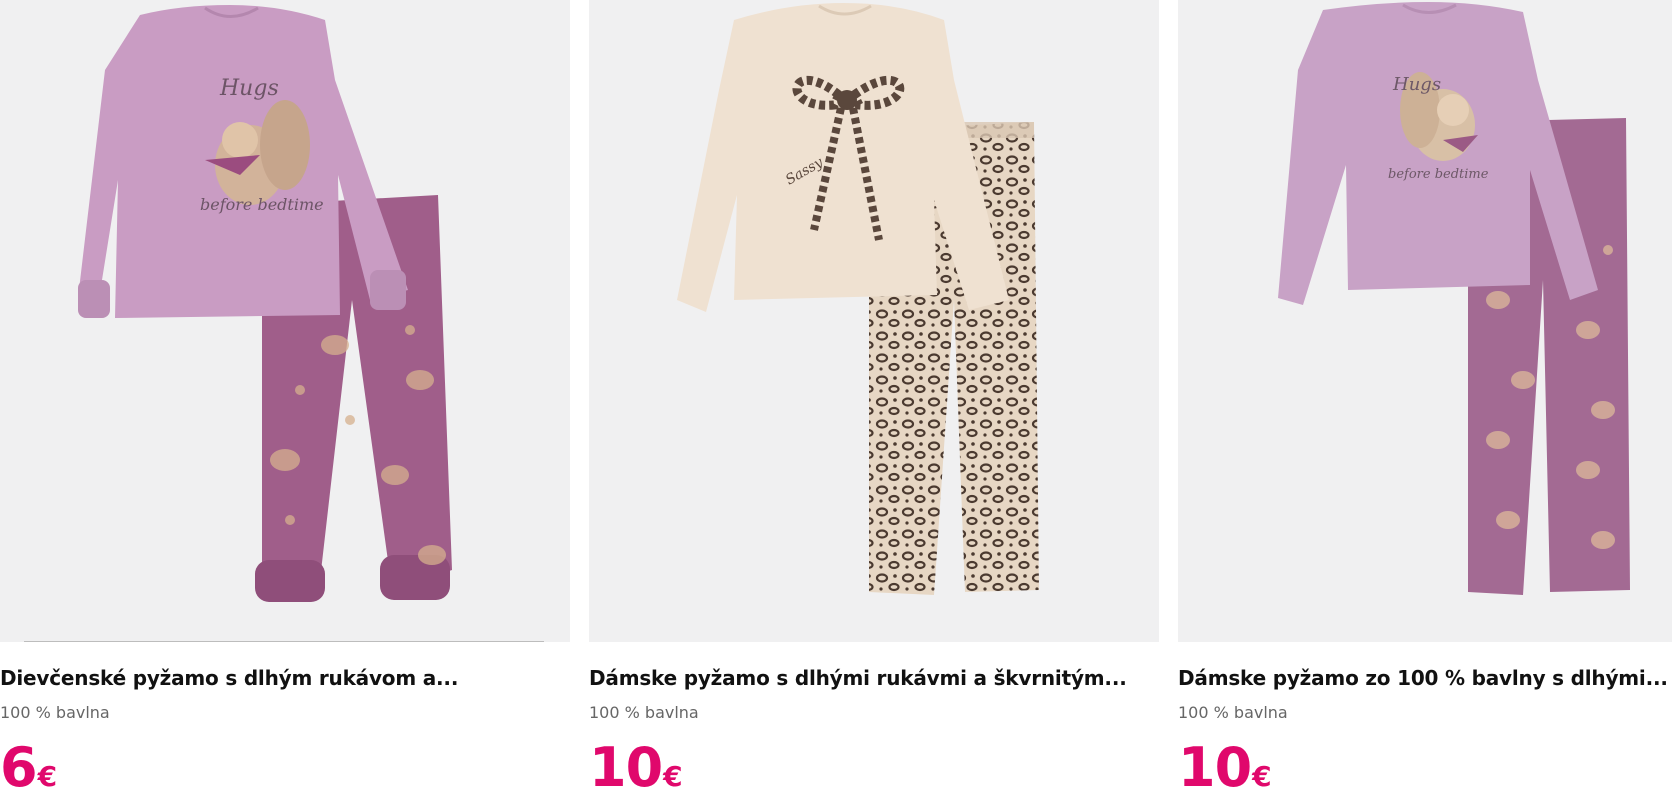 This screenshot has width=1672, height=800. I want to click on pajama-top: Sassy, so click(843, 157).